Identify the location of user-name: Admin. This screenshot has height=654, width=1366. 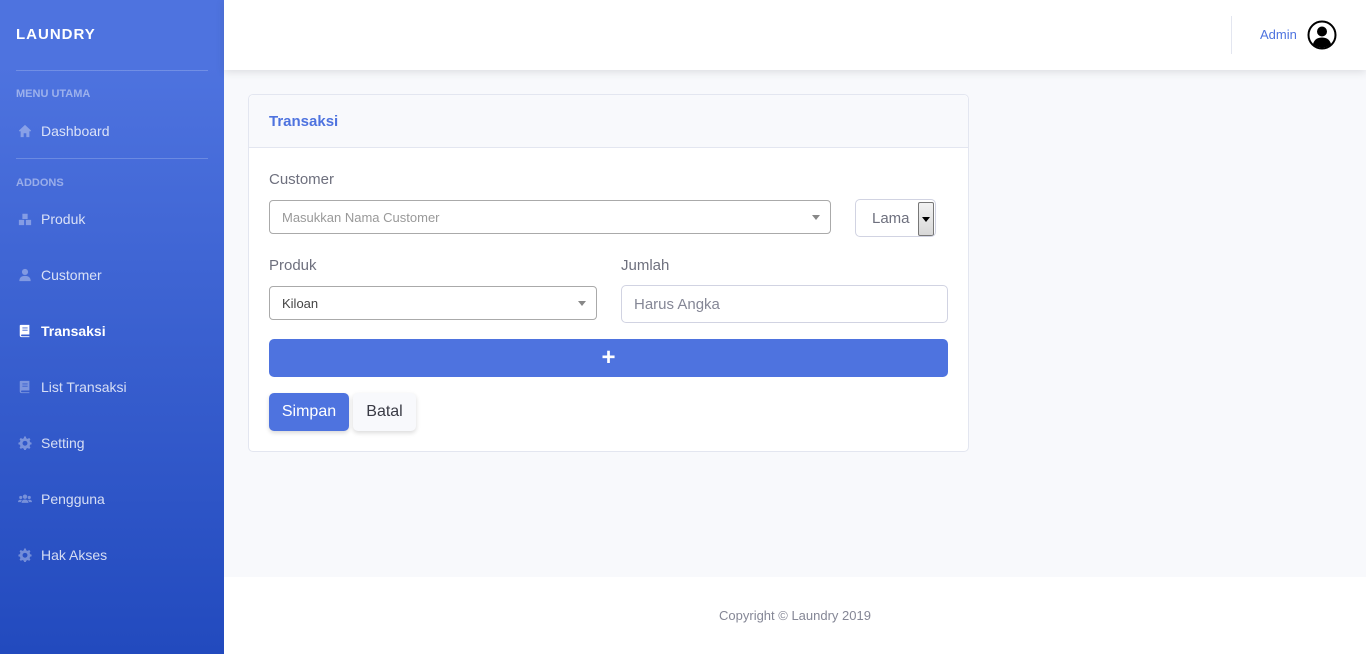
(1278, 34).